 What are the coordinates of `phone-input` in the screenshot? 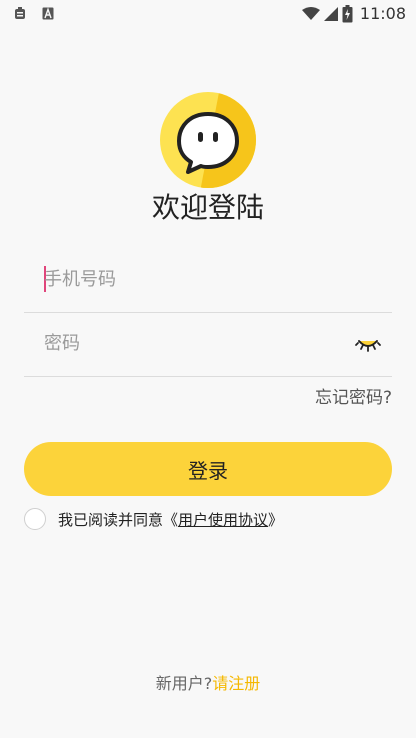 It's located at (194, 279).